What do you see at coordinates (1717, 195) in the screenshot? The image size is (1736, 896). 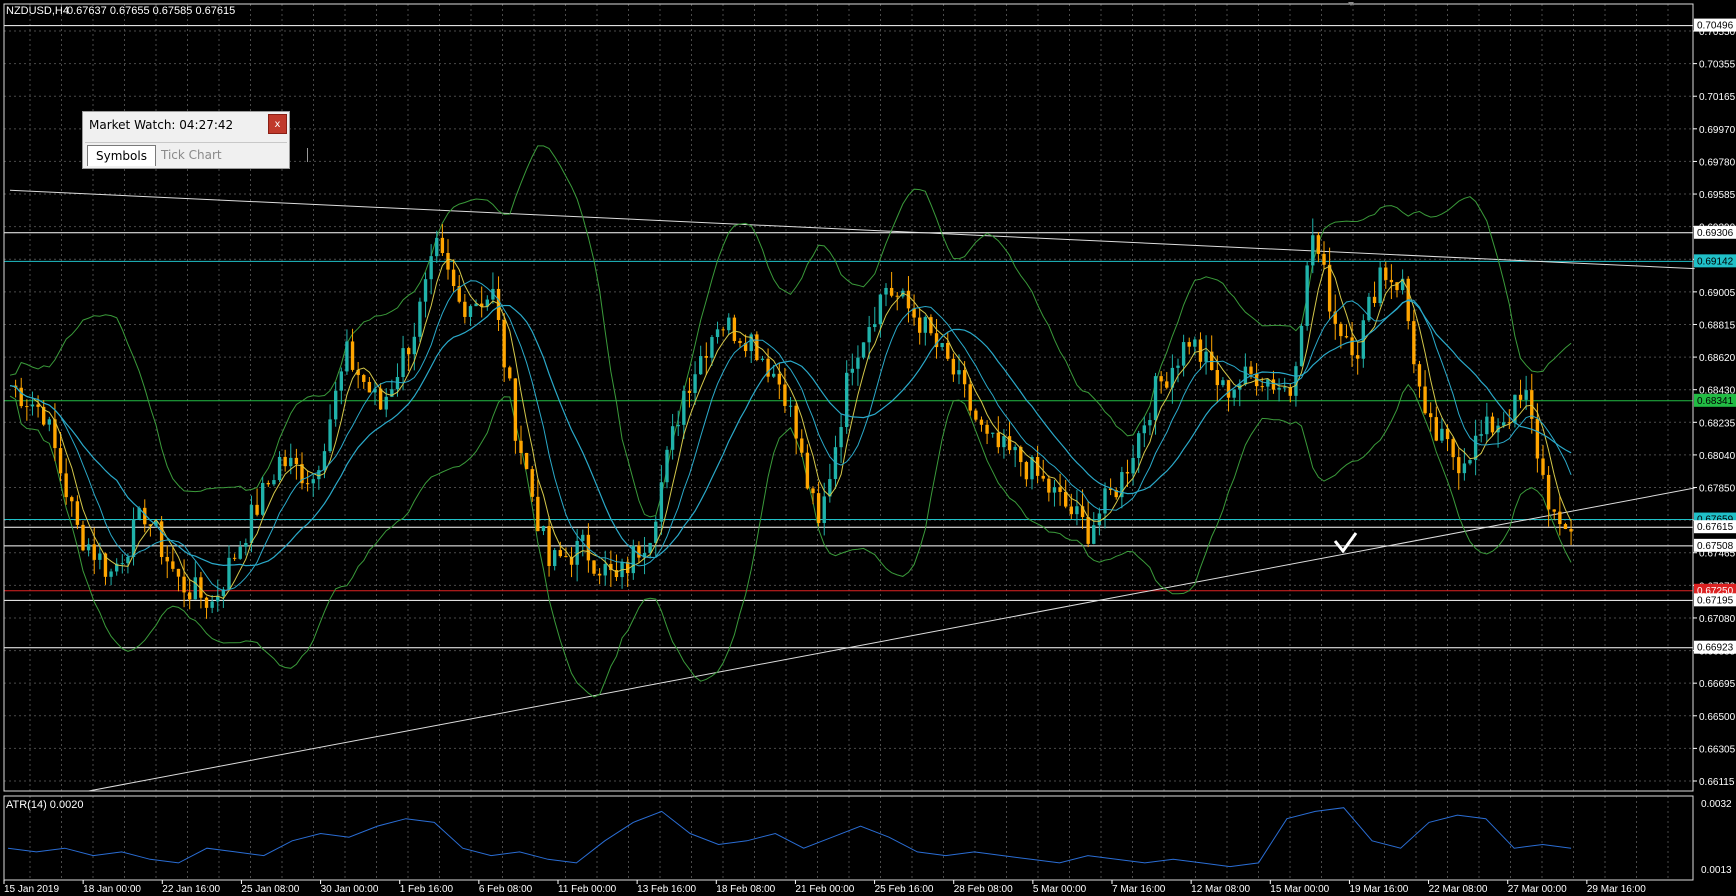 I see `price-tick-label: 0.69585` at bounding box center [1717, 195].